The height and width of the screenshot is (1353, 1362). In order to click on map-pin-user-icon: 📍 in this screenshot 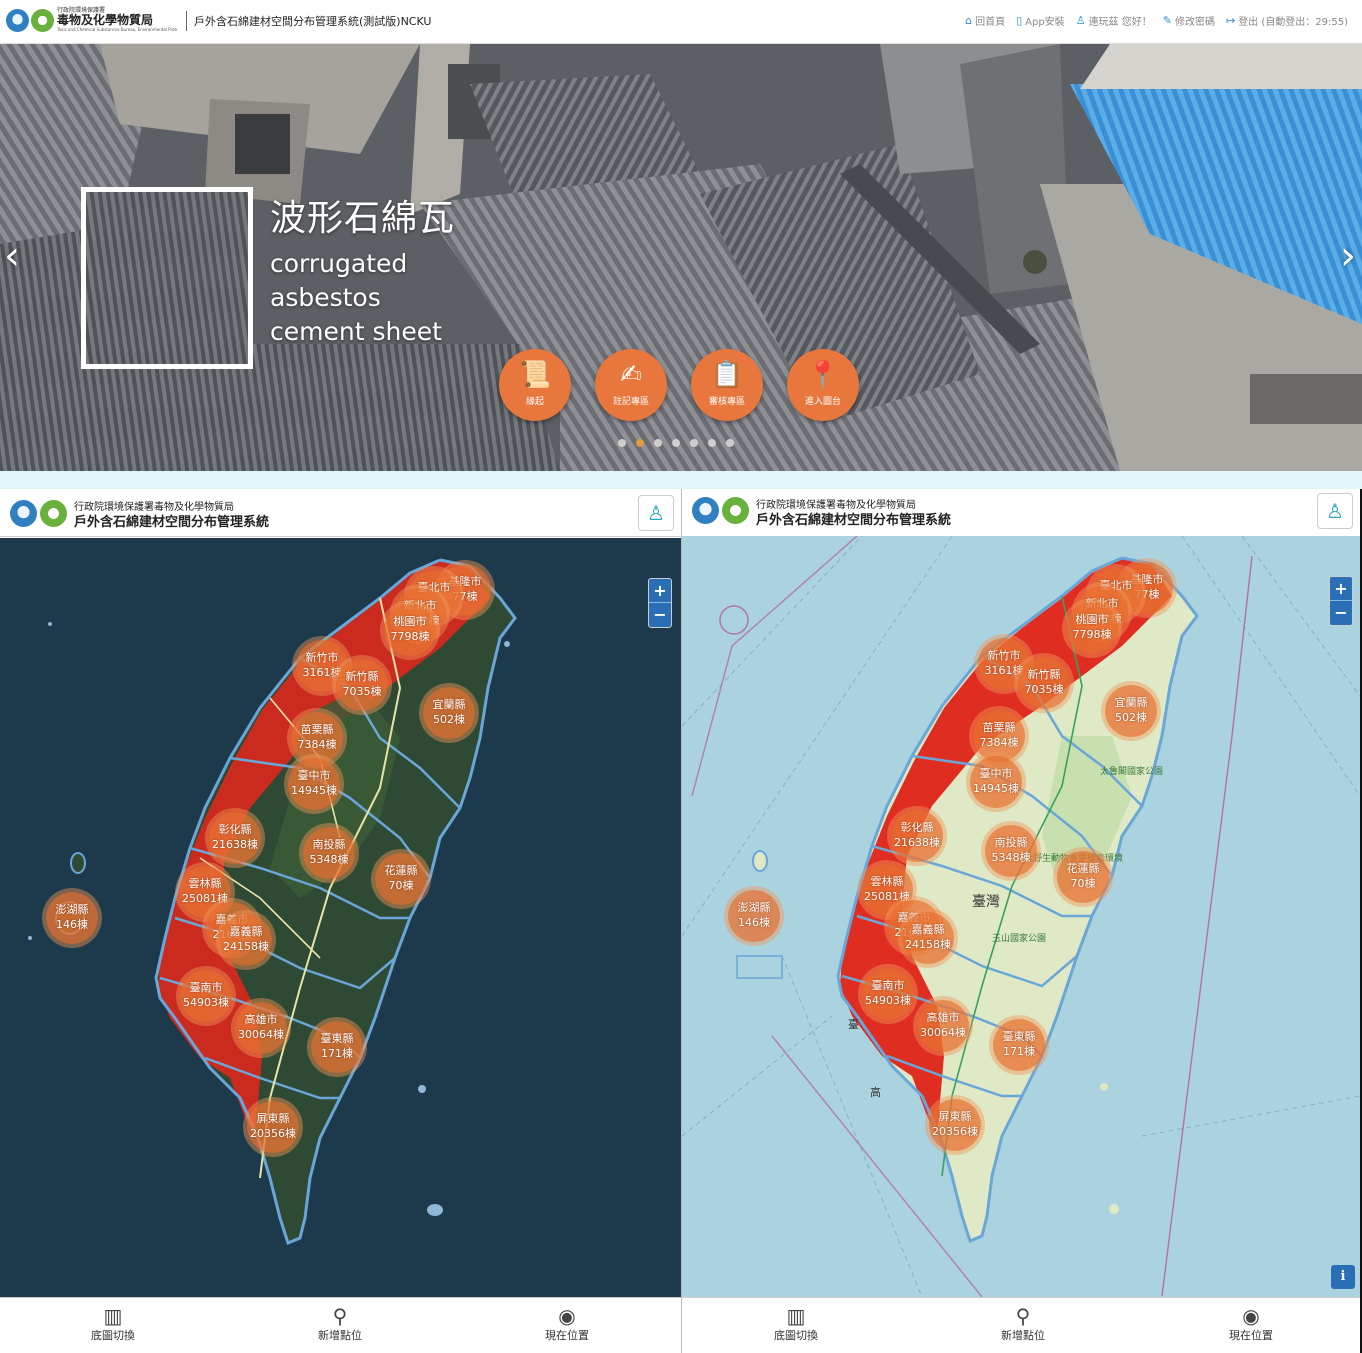, I will do `click(823, 375)`.